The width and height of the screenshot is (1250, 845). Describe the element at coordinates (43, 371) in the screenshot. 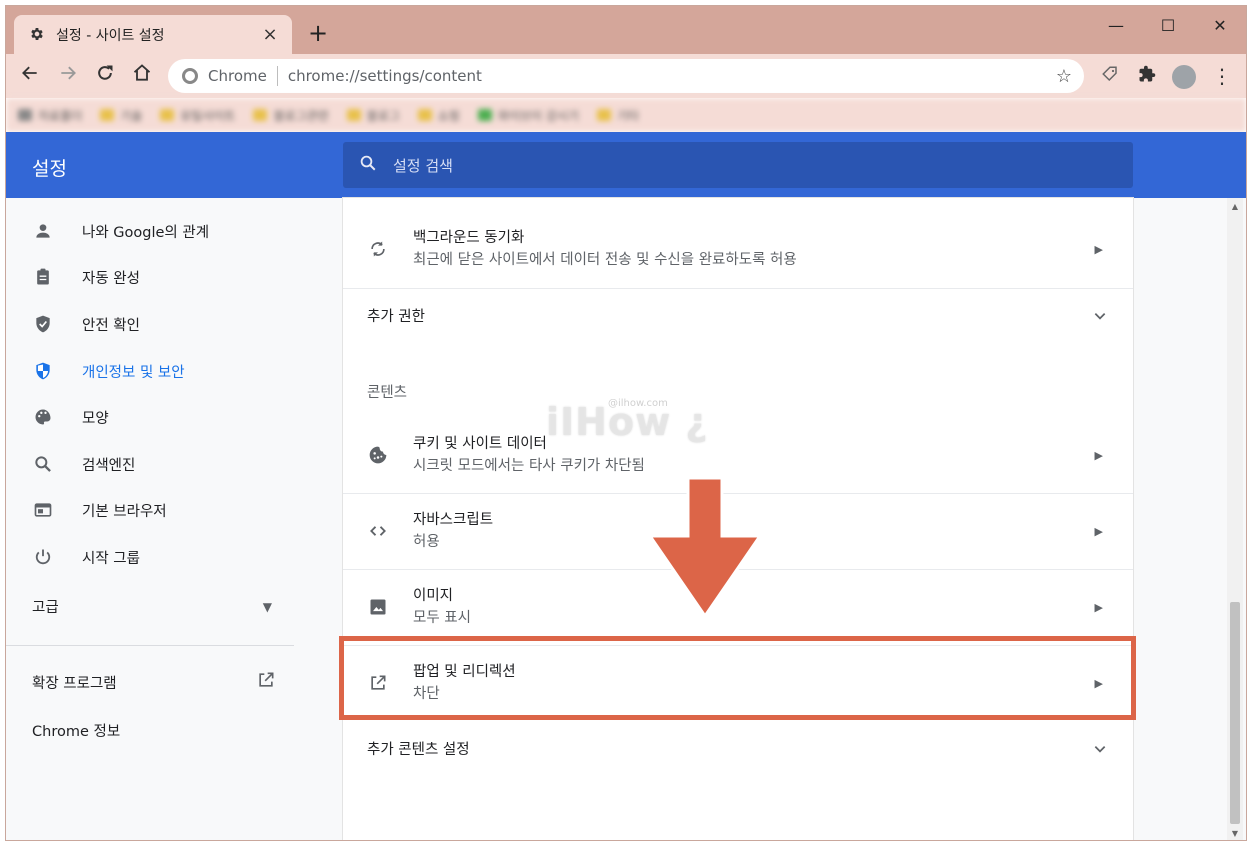

I see `shield-privacy-icon` at that location.